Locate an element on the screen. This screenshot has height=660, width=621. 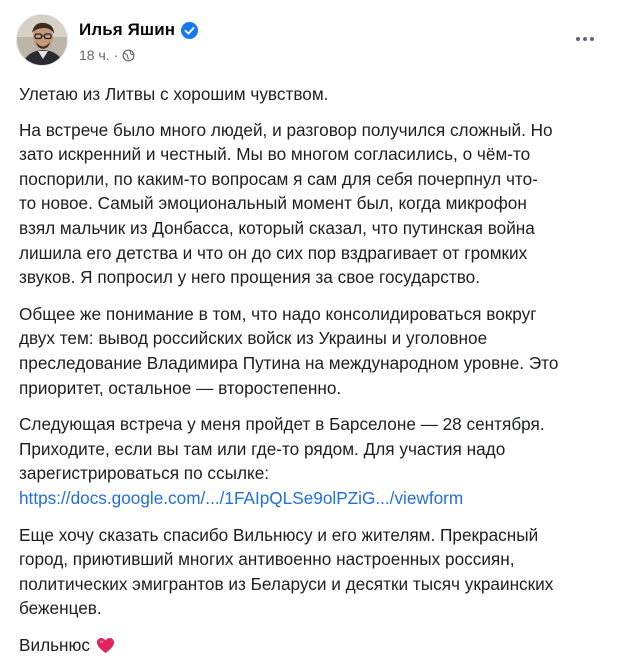
author-avatar is located at coordinates (42, 40).